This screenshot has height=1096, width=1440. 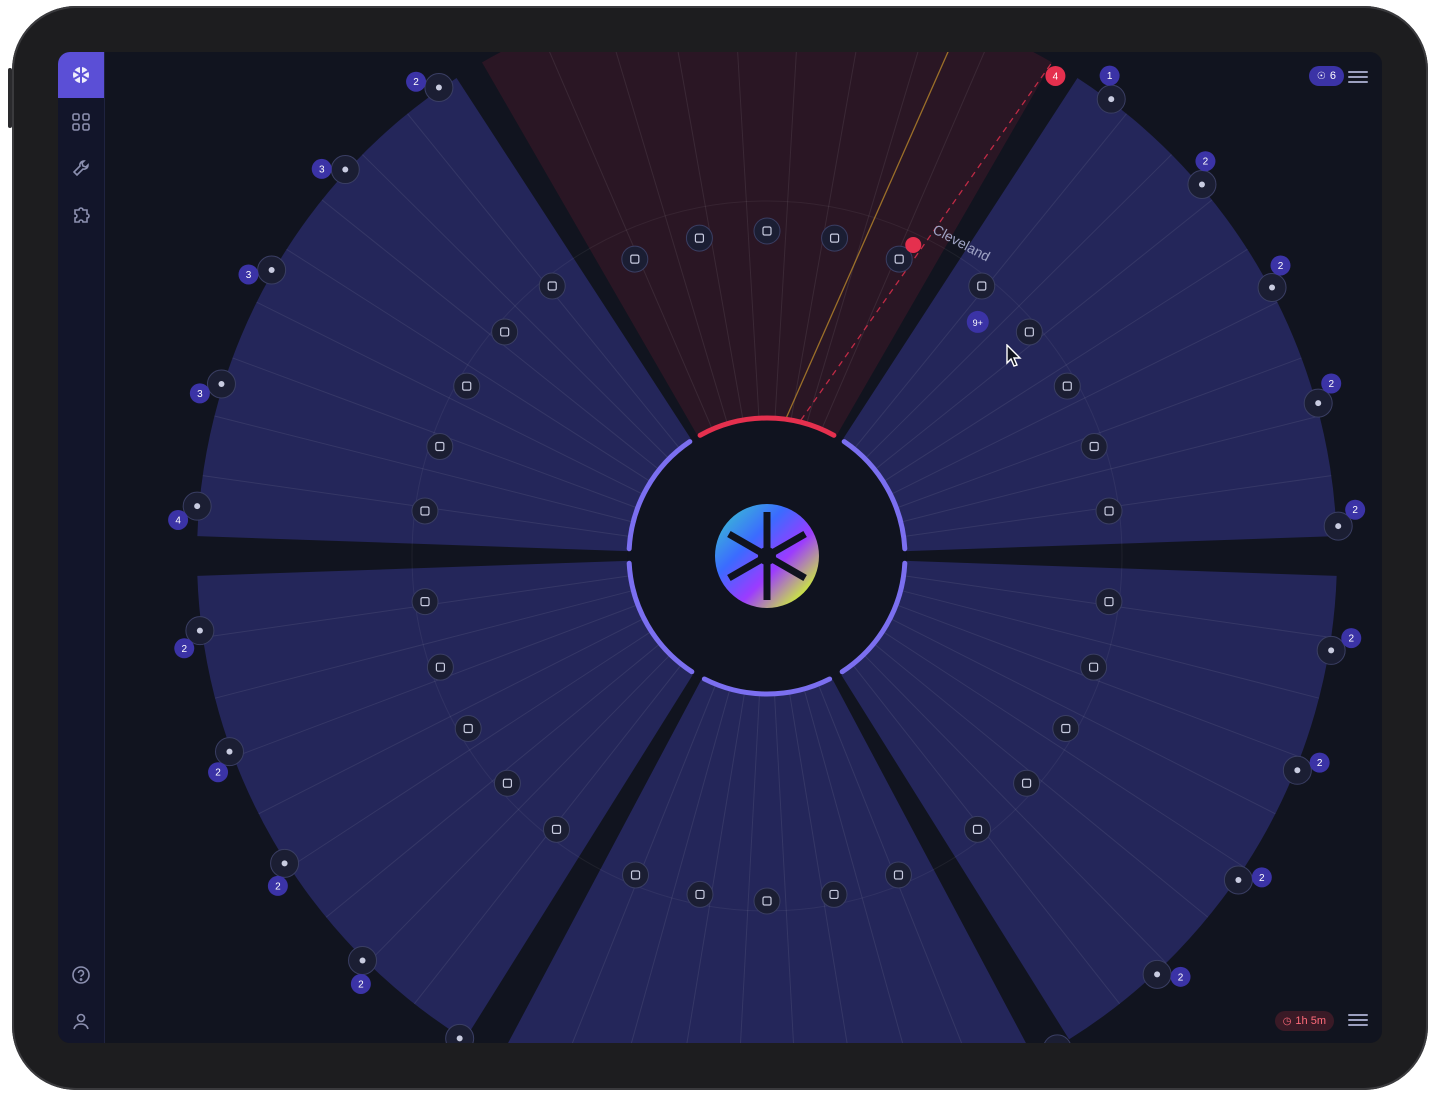 I want to click on outer-badge-right-label: 1, so click(x=1110, y=76).